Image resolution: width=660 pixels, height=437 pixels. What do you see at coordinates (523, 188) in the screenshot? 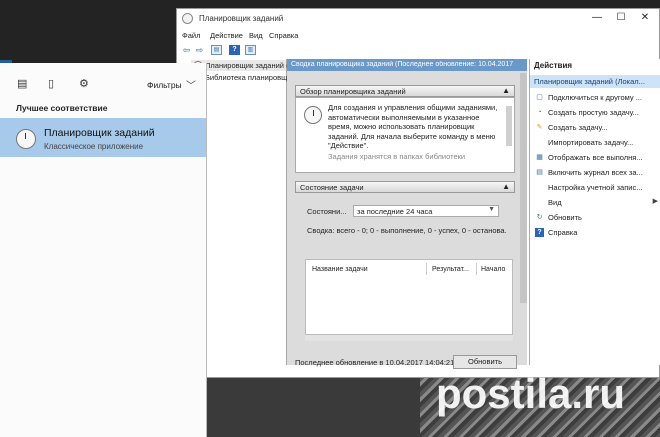
I see `pane-scrollbar` at bounding box center [523, 188].